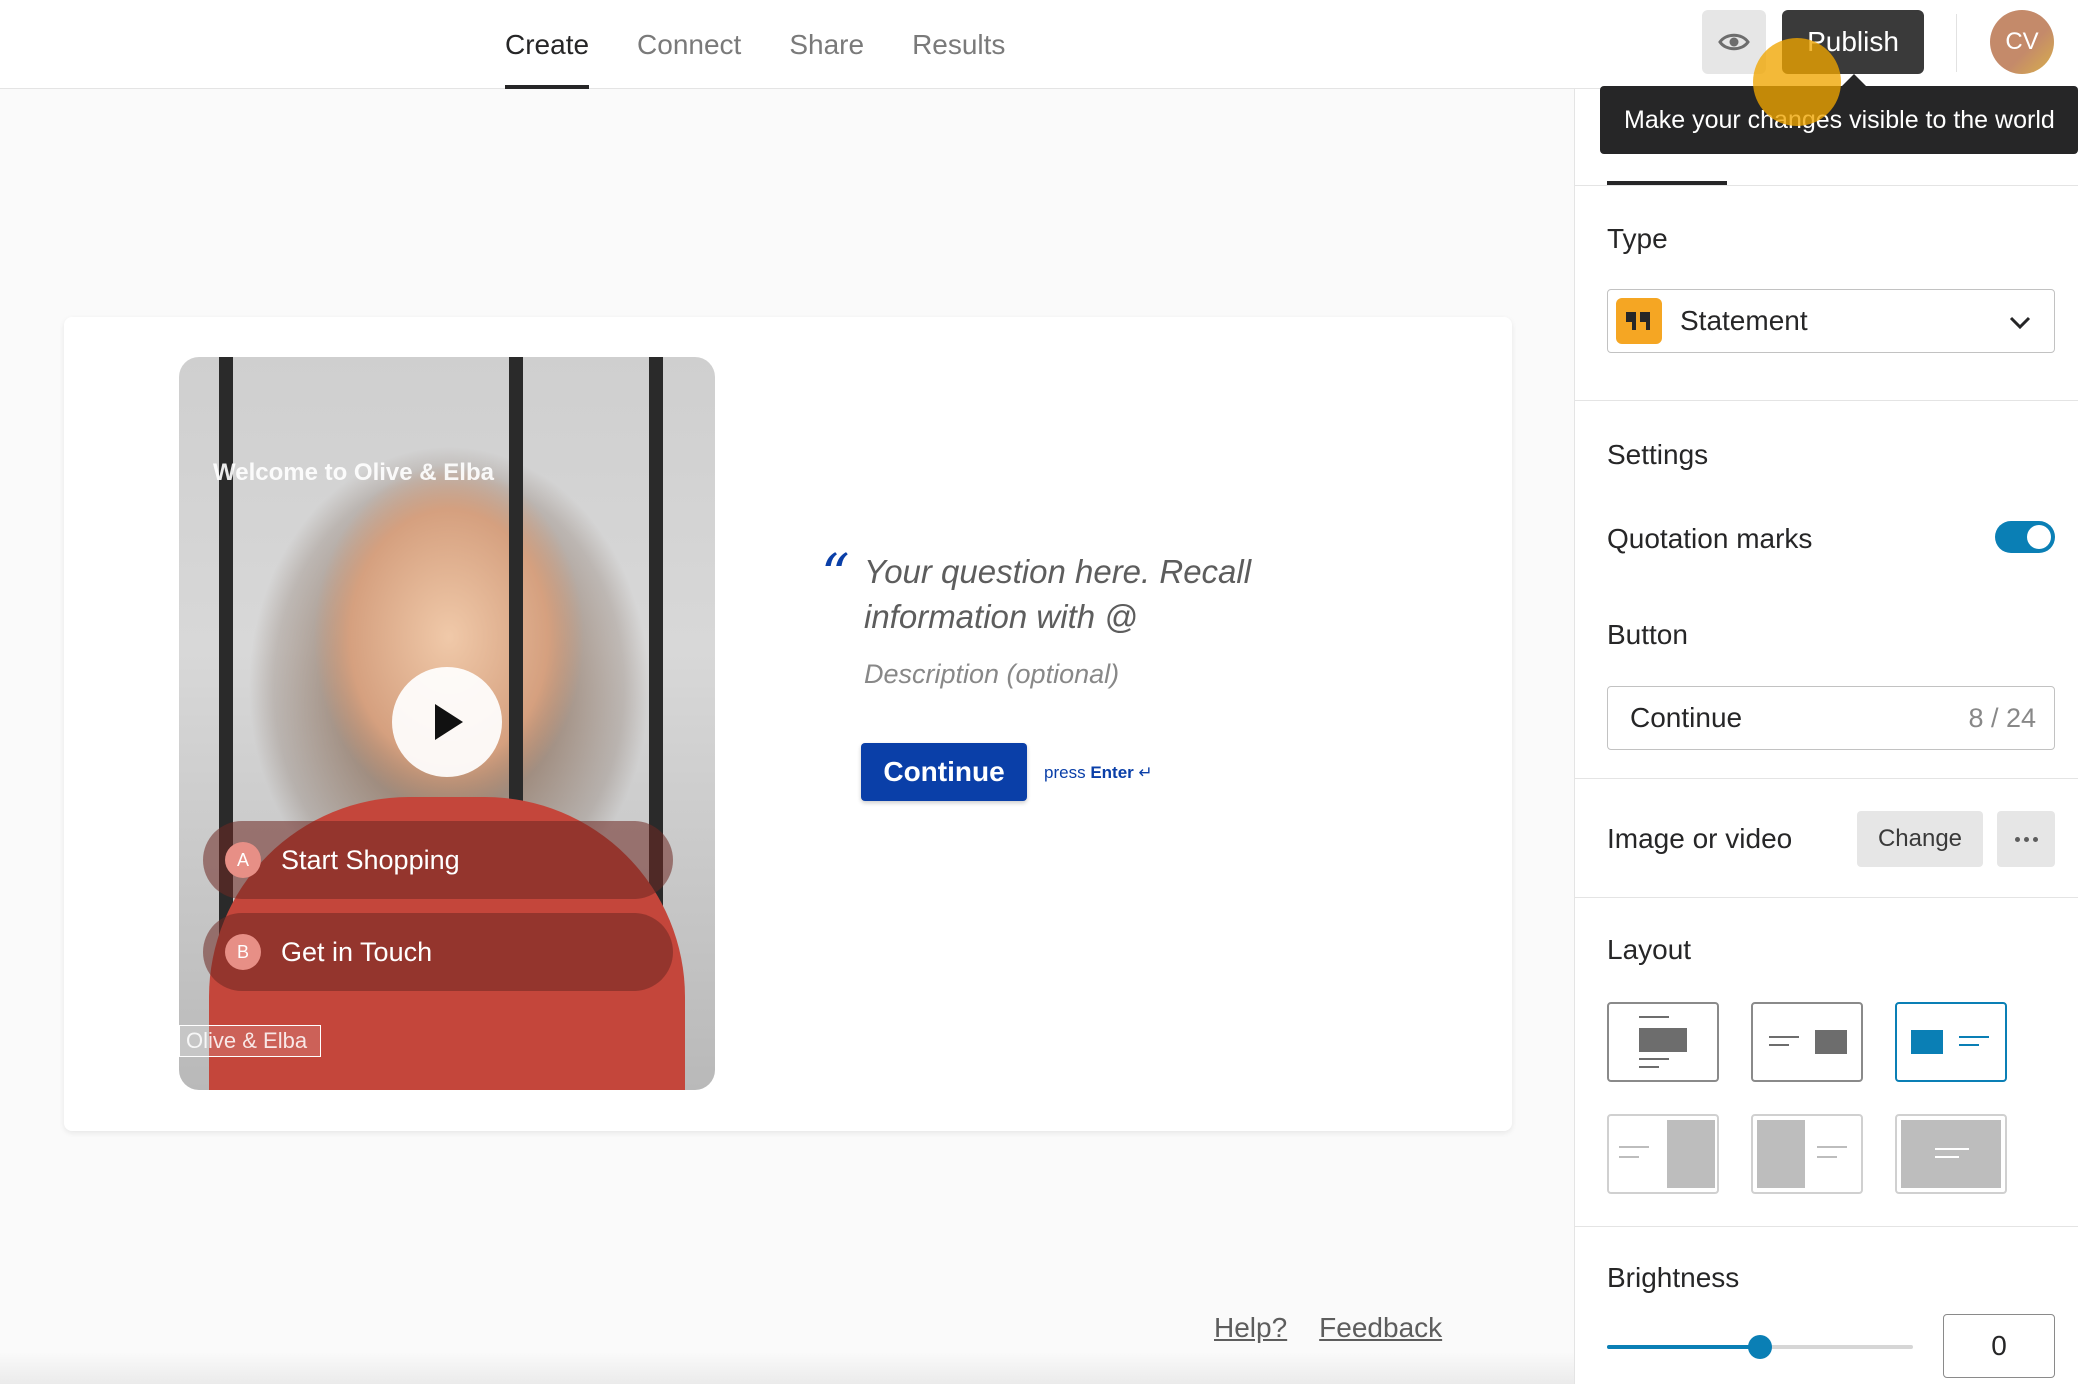 The height and width of the screenshot is (1384, 2078). I want to click on footer-links: Help? Feedback, so click(1328, 1328).